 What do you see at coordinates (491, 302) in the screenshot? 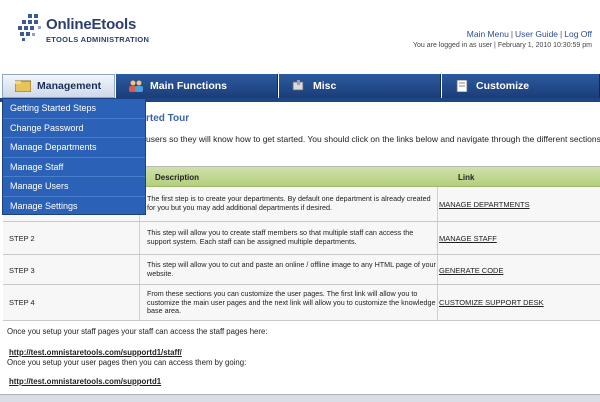
I see `customize-support-desk-link: CUSTOMIZE SUPPORT DESK` at bounding box center [491, 302].